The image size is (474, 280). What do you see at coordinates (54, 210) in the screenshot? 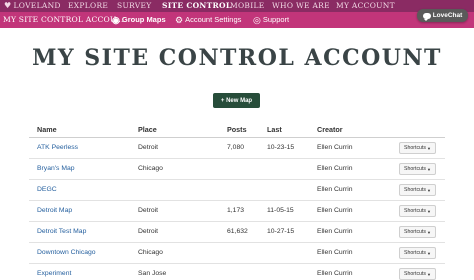
I see `map-name-link: Detroit Map` at bounding box center [54, 210].